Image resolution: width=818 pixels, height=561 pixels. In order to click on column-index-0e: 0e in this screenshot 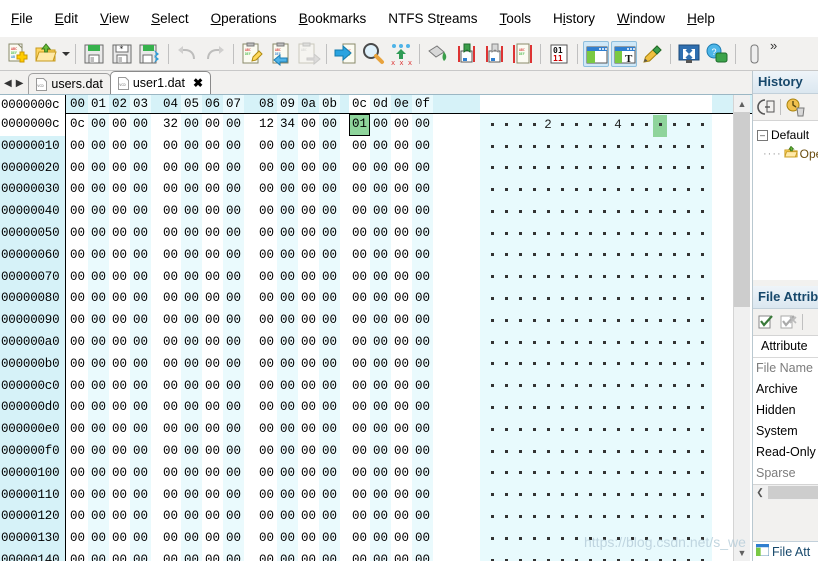, I will do `click(401, 104)`.